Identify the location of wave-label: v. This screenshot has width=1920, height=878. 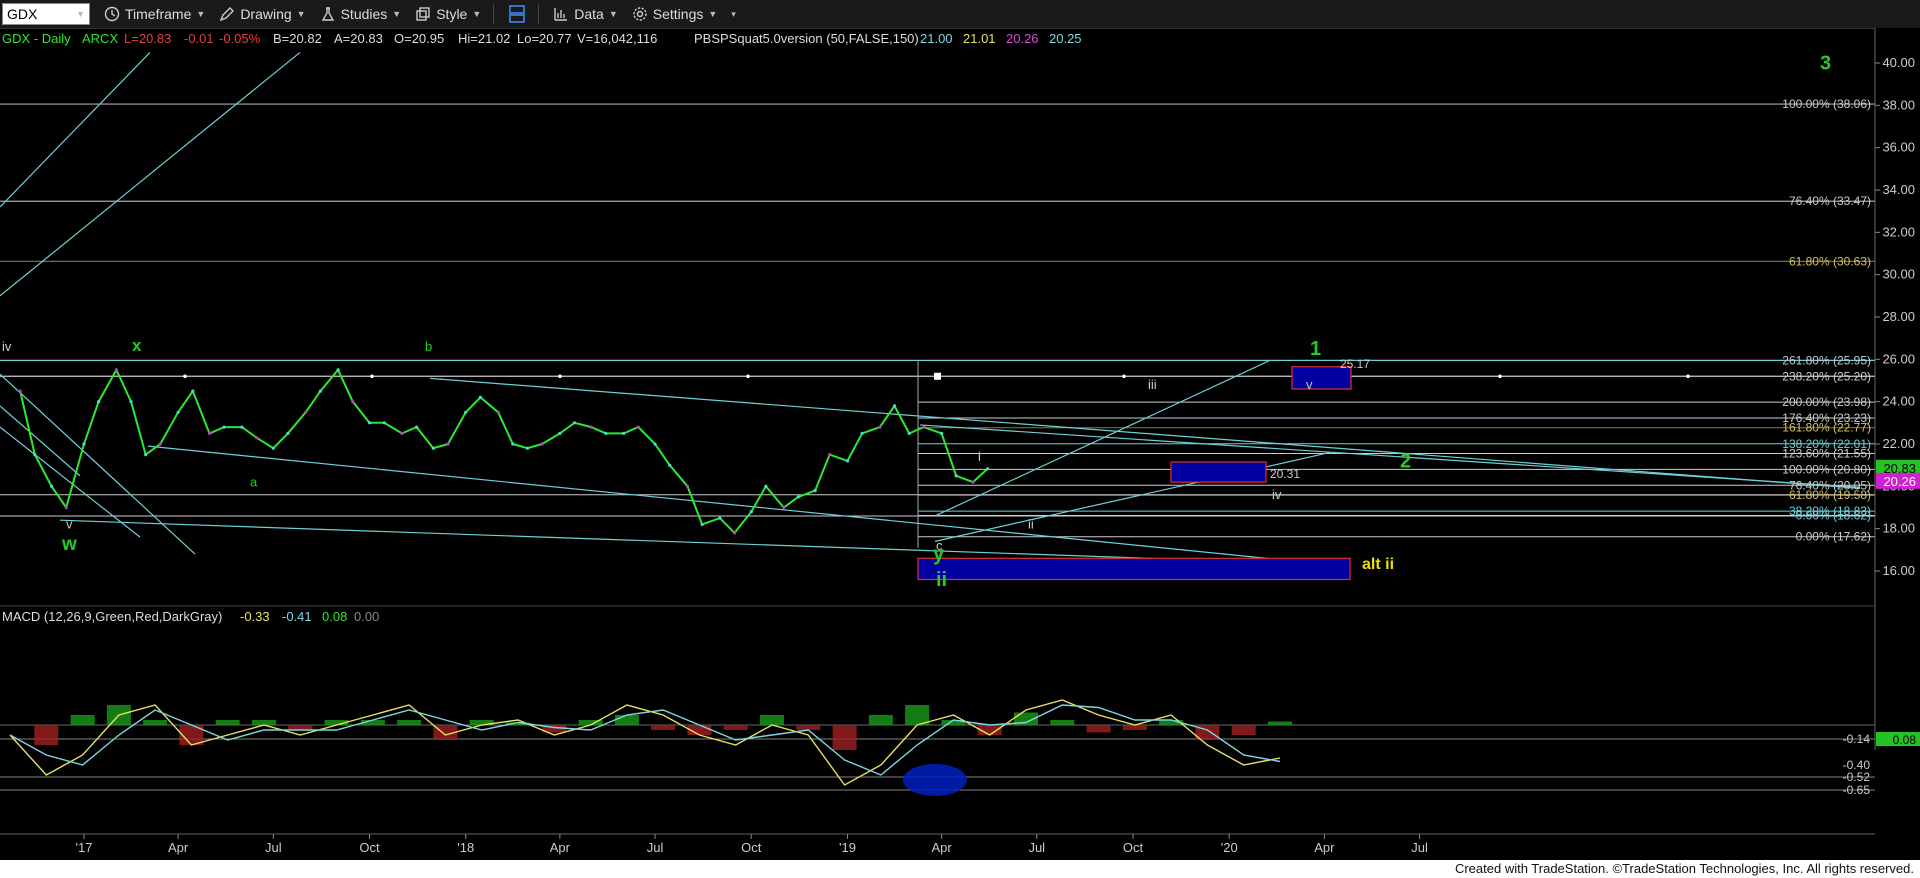
(1309, 384).